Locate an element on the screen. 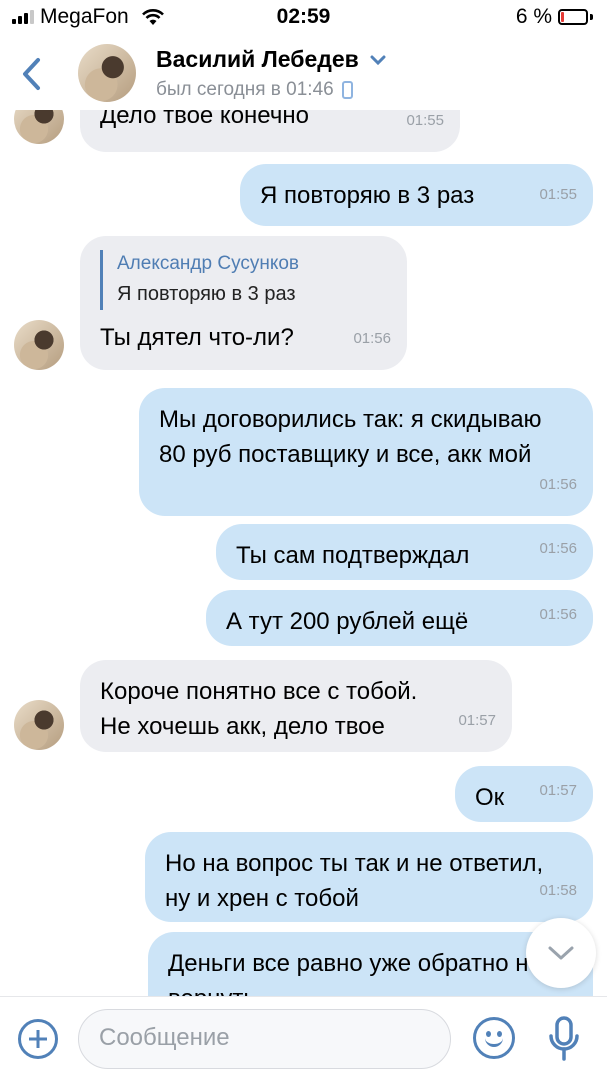  message-input: Сообщение is located at coordinates (264, 1039).